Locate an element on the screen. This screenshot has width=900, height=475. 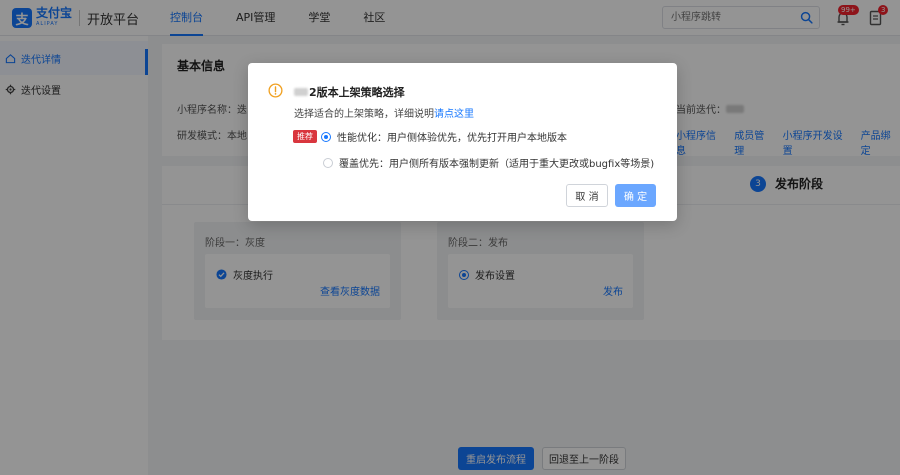
details-link: 请点这里 is located at coordinates (454, 114).